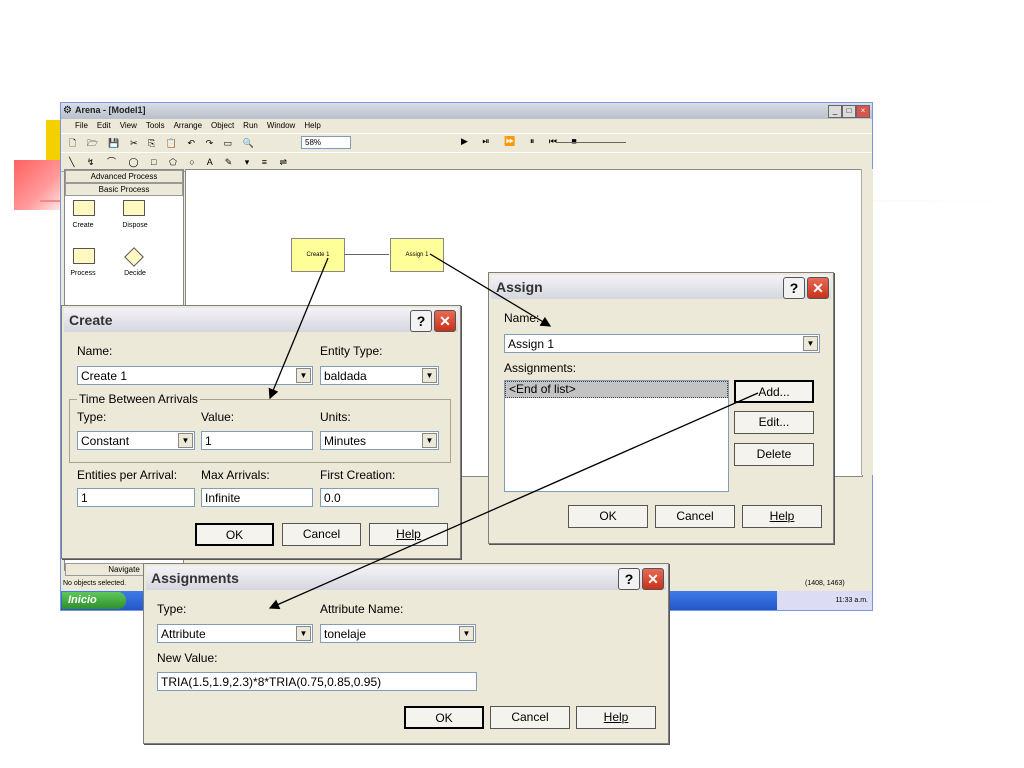  I want to click on close-button: ×, so click(863, 111).